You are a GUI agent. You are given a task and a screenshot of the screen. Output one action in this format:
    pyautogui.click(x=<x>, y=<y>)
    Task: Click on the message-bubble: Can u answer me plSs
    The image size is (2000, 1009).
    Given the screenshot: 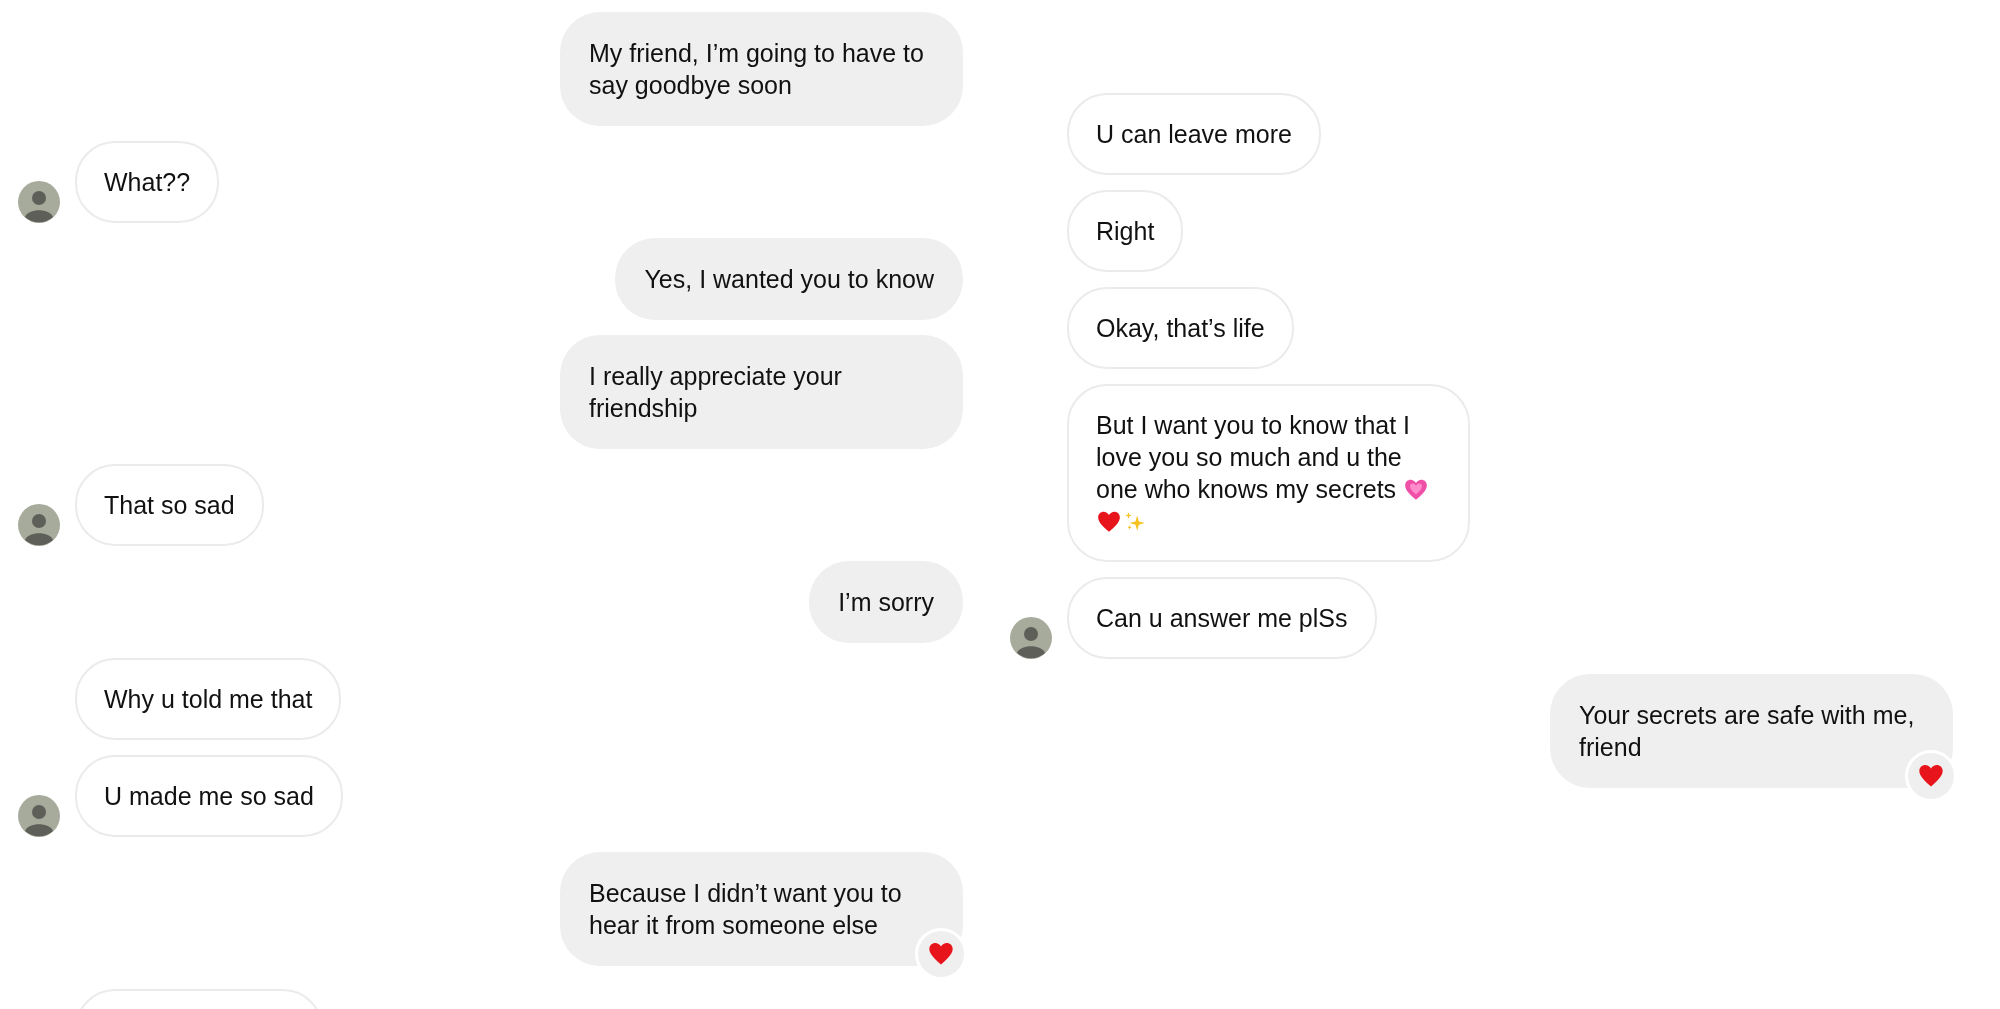 What is the action you would take?
    pyautogui.click(x=1222, y=618)
    